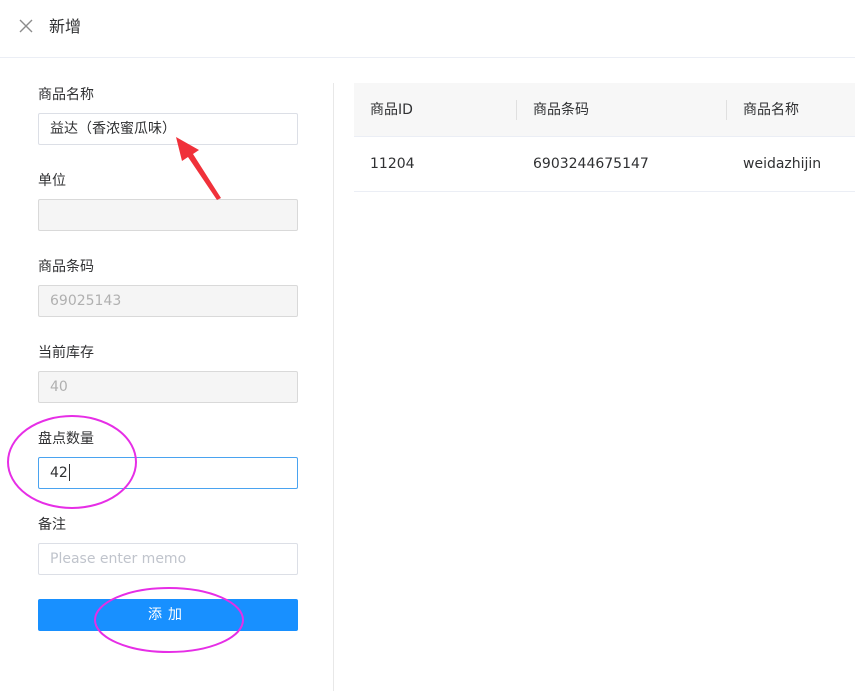  I want to click on product-name-input: 益达（香浓蜜瓜味）, so click(168, 129).